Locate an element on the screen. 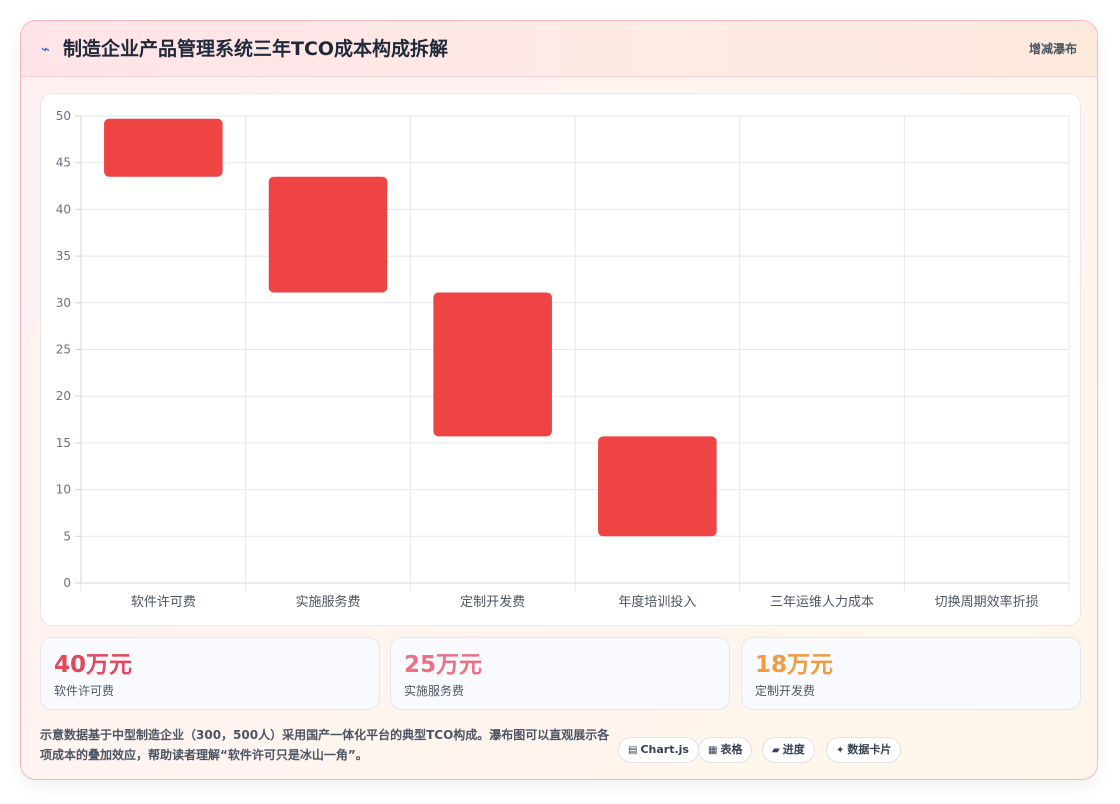 The image size is (1120, 804). y-tick-label: 35 is located at coordinates (63, 256).